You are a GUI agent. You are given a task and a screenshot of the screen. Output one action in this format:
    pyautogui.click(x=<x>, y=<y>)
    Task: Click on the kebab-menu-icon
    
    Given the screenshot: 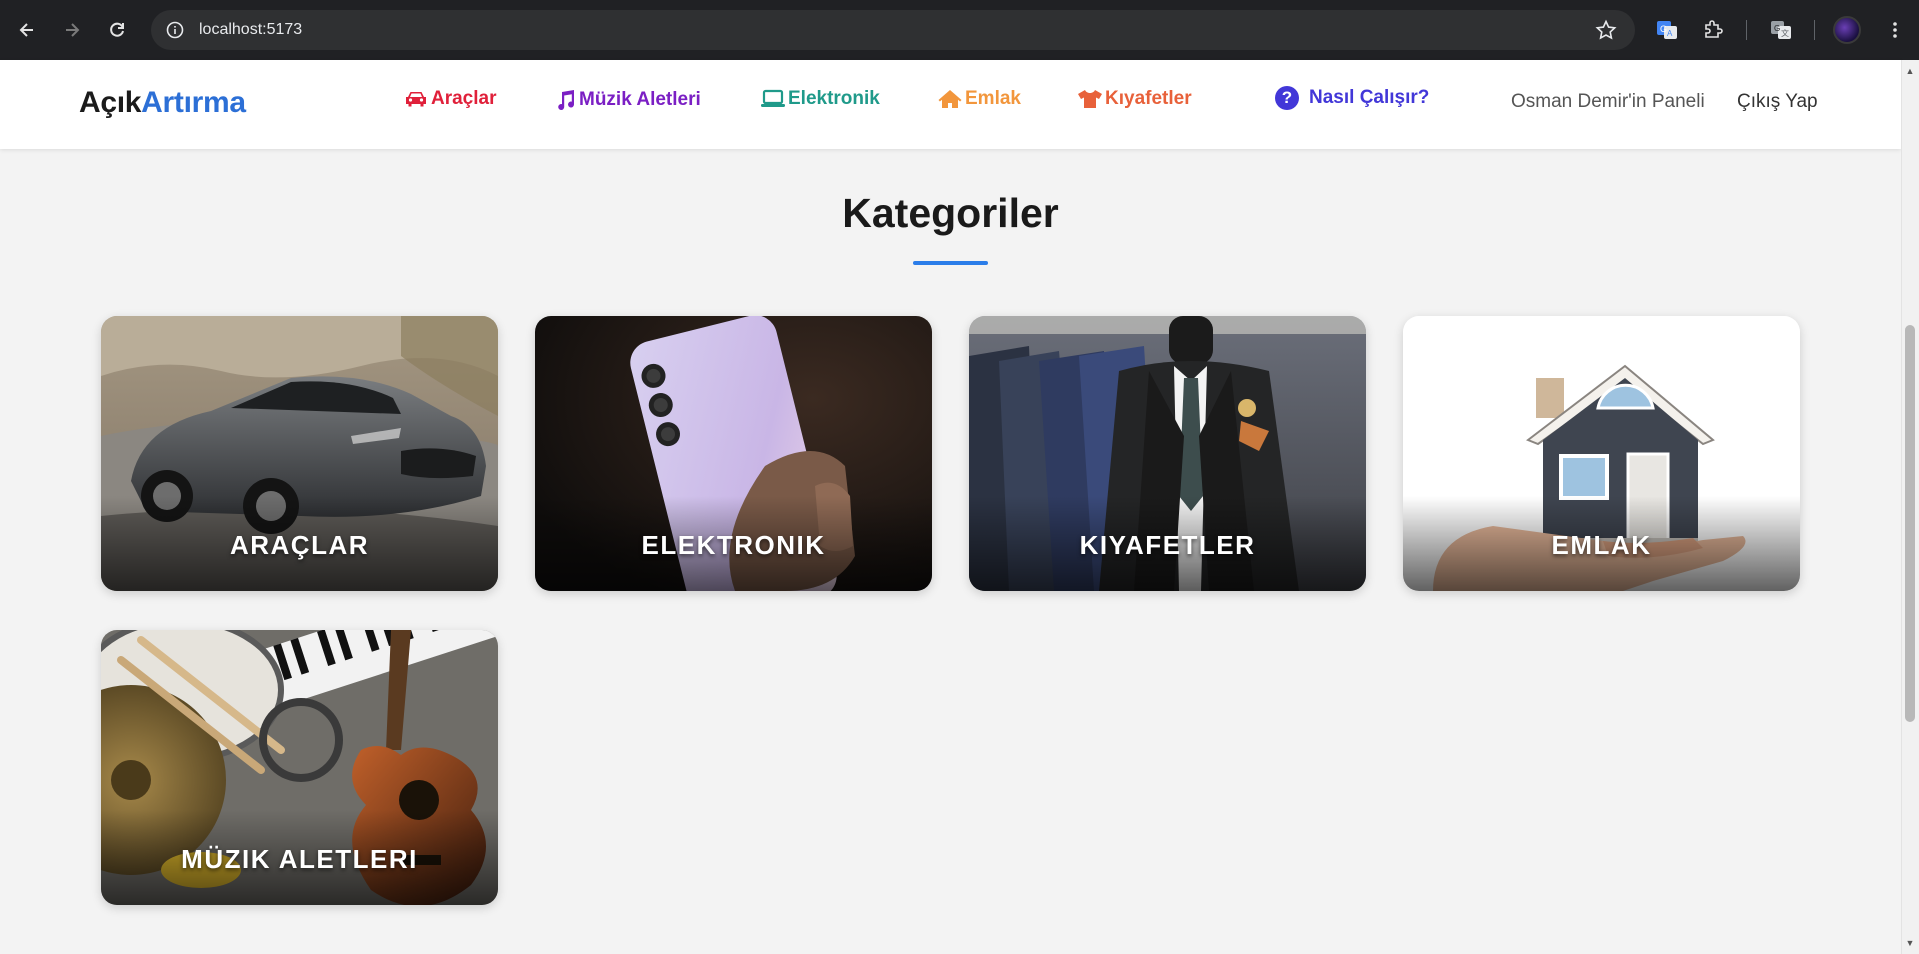 What is the action you would take?
    pyautogui.click(x=1895, y=30)
    